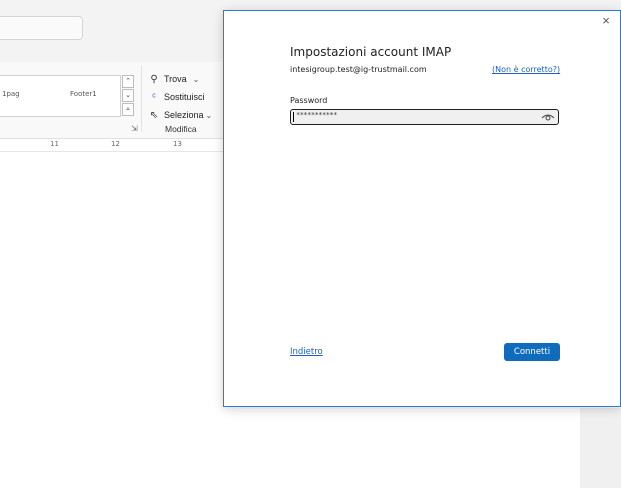 The width and height of the screenshot is (621, 488). What do you see at coordinates (154, 115) in the screenshot?
I see `cursor-icon: ⇖` at bounding box center [154, 115].